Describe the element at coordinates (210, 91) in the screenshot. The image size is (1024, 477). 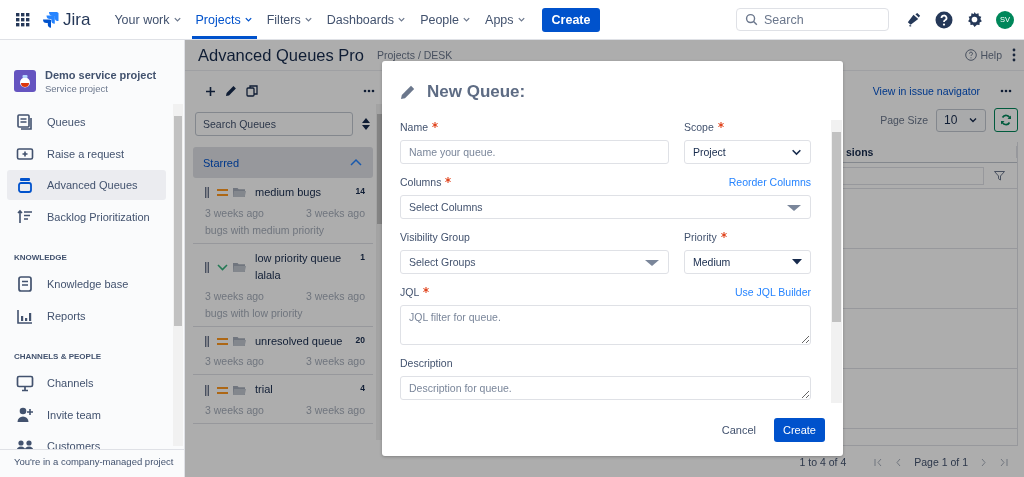
I see `add-icon` at that location.